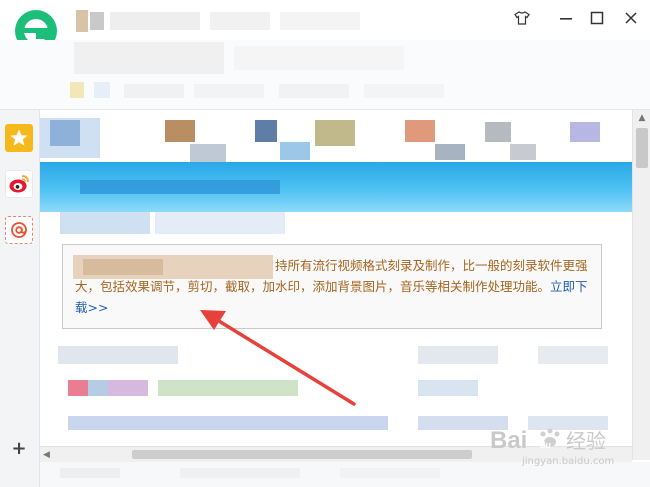  I want to click on sidebar-item-mail, so click(19, 230).